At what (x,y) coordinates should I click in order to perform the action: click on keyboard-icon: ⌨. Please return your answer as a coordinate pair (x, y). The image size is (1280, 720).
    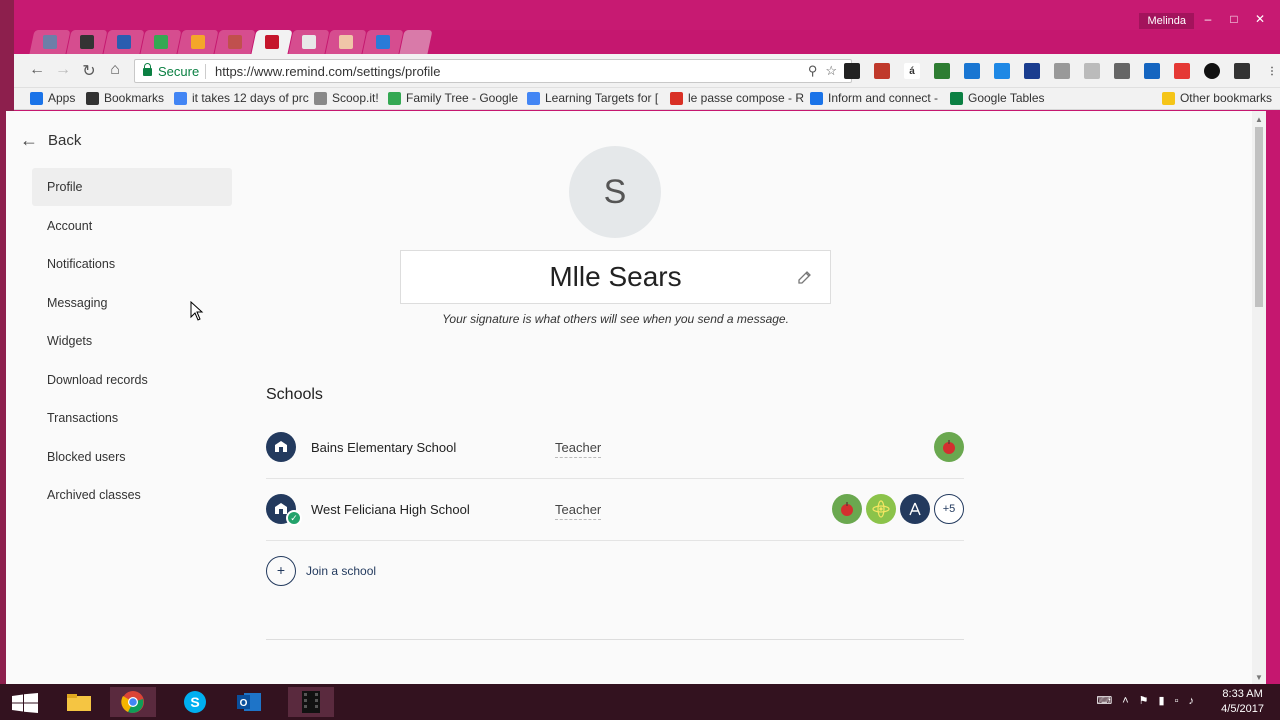
    Looking at the image, I should click on (1109, 701).